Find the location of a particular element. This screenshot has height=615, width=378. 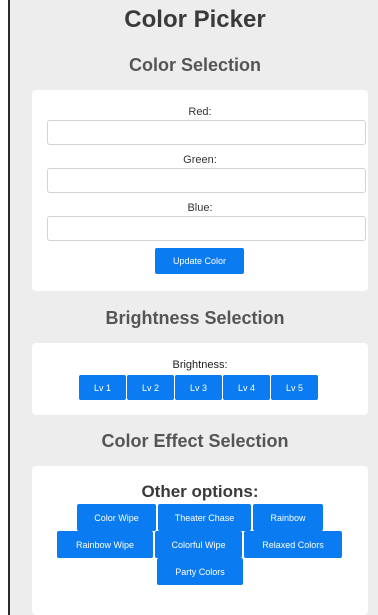

relaxed-colors-button: Relaxed Colors is located at coordinates (293, 544).